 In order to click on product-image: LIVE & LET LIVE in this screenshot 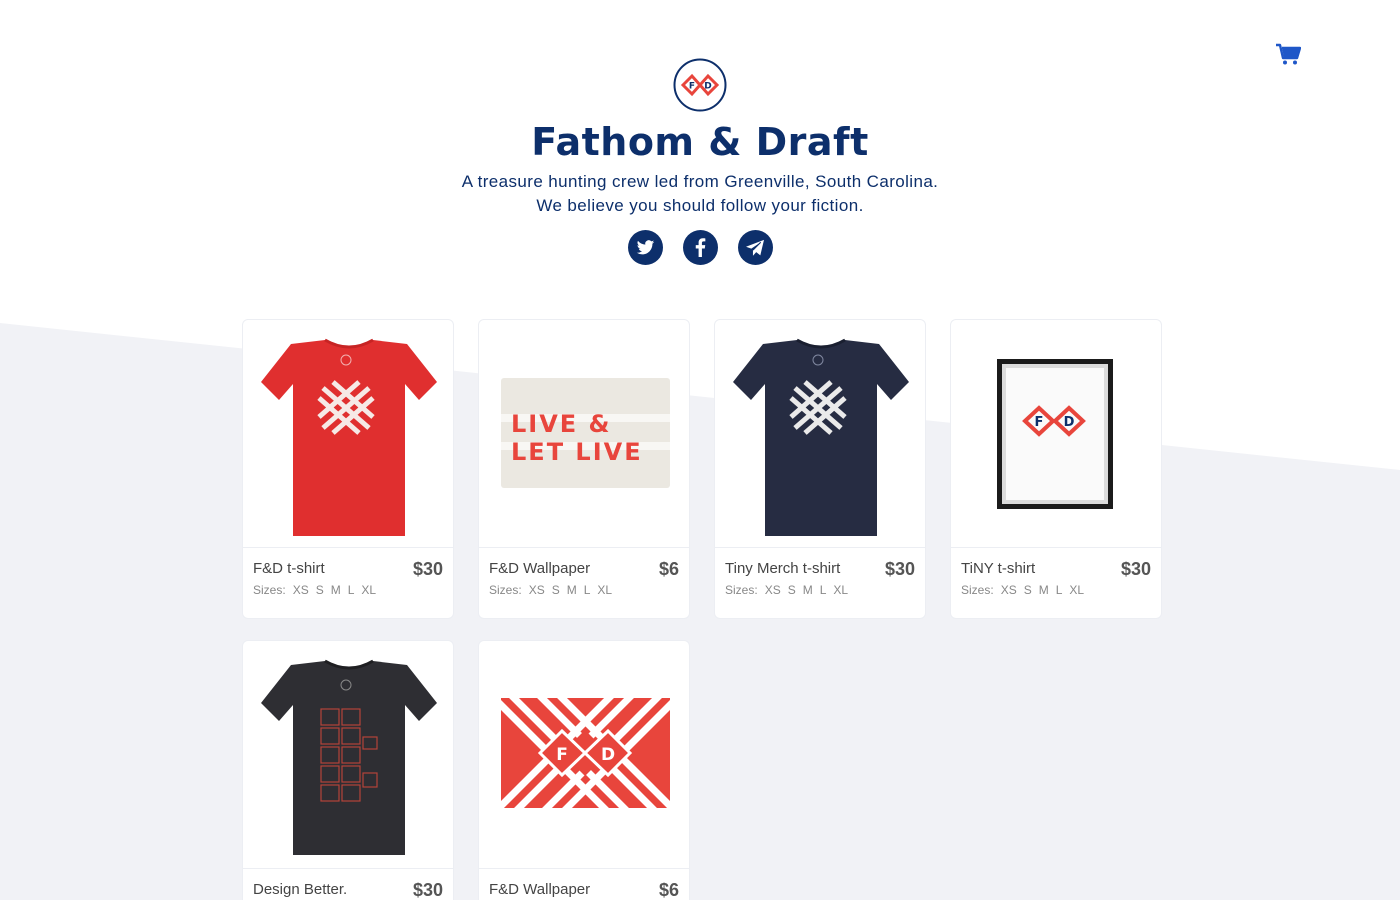, I will do `click(584, 434)`.